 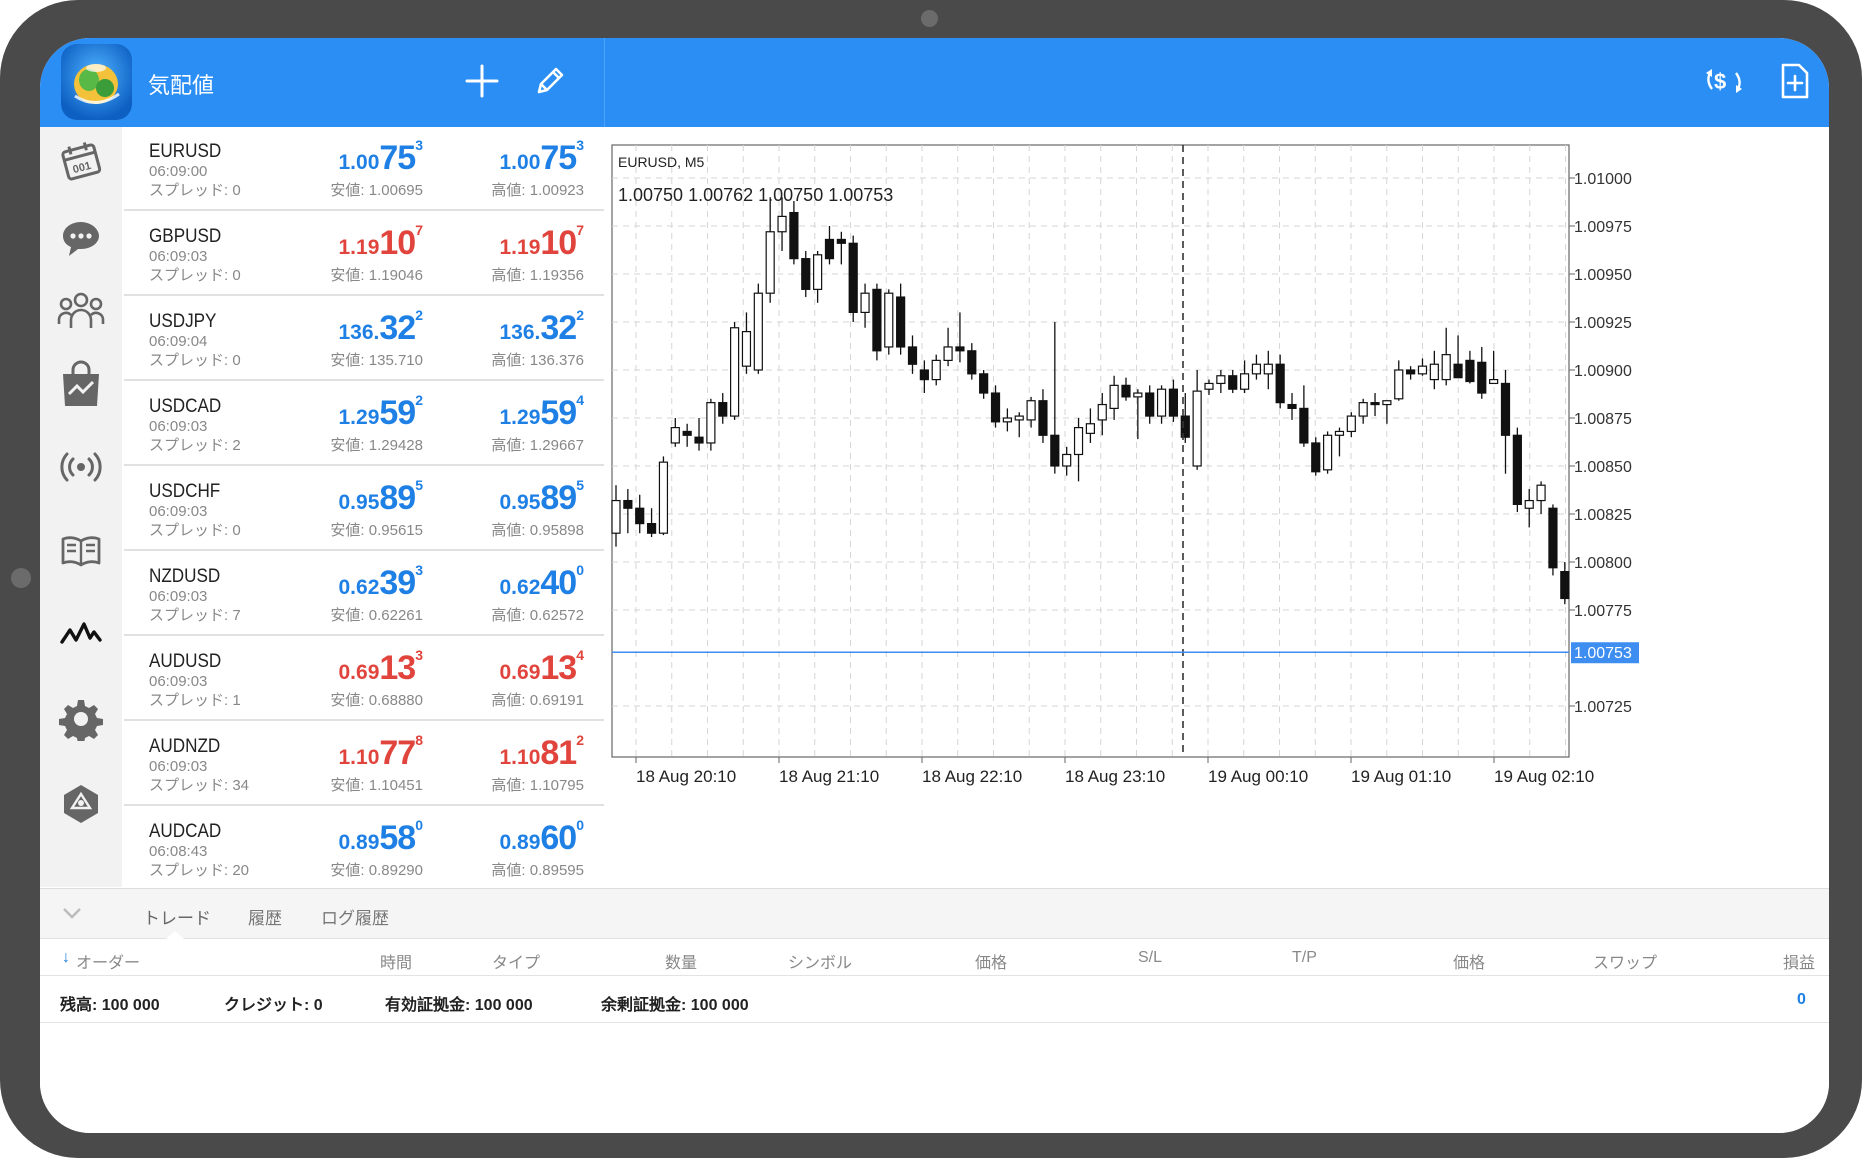 I want to click on sidebar-item-journal, so click(x=81, y=553).